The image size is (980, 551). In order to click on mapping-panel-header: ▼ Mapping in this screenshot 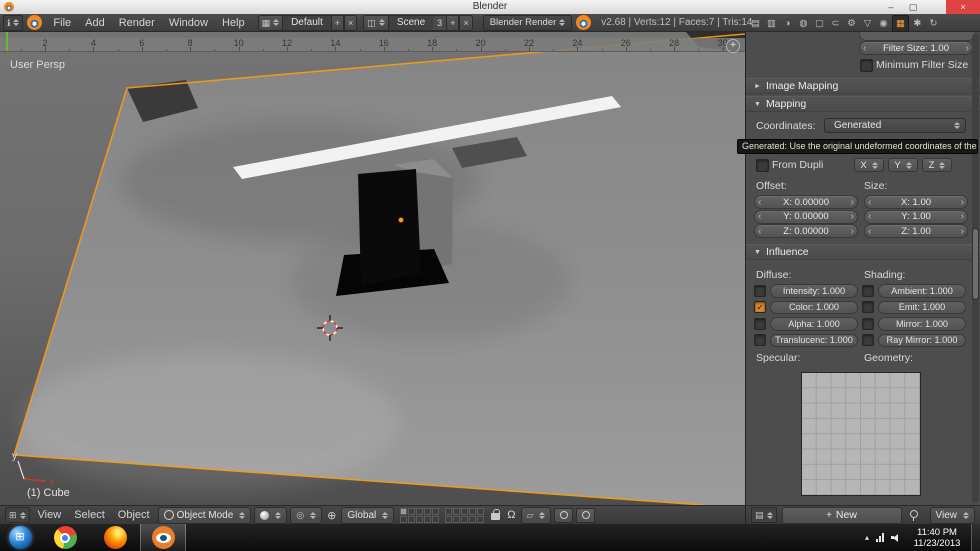, I will do `click(863, 104)`.